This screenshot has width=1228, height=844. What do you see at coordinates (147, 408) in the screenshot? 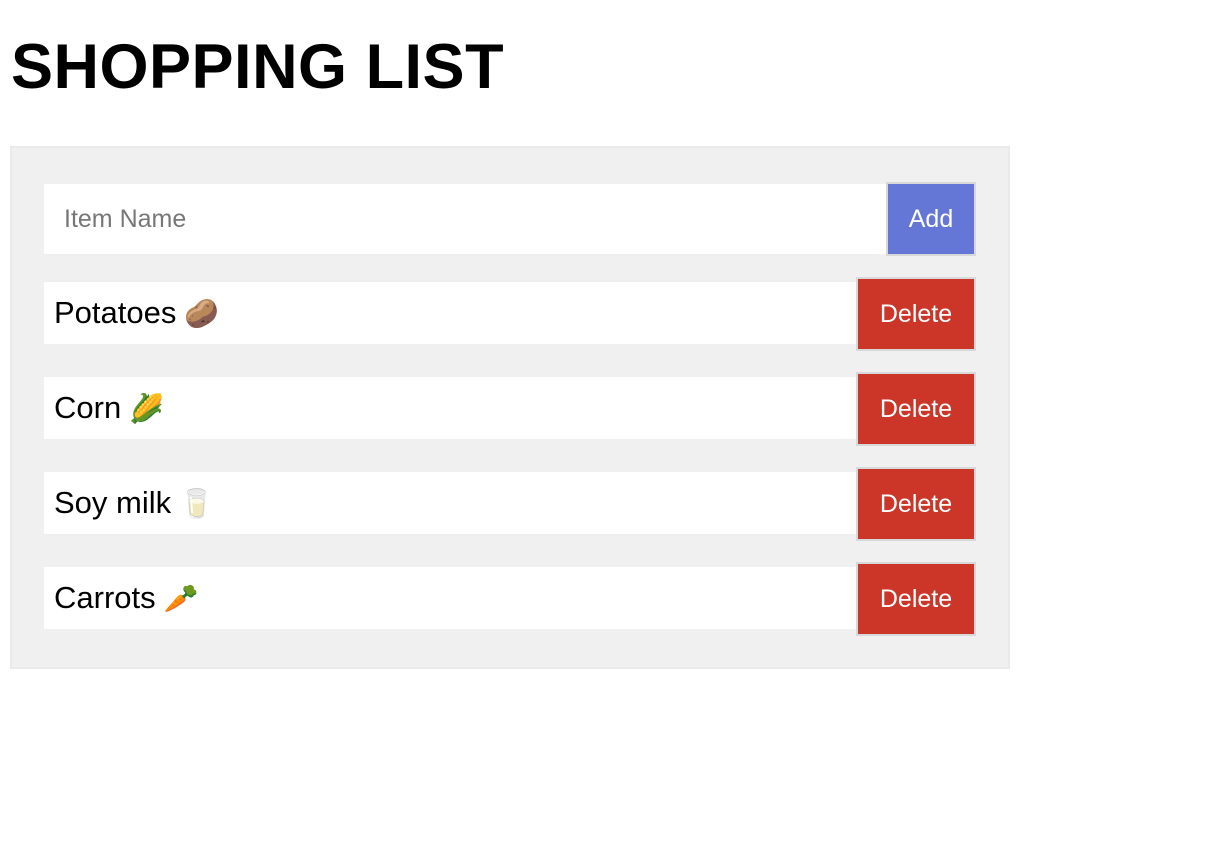
I see `corn-icon: 🌽` at bounding box center [147, 408].